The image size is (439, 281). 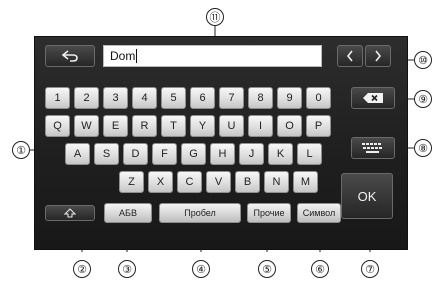 What do you see at coordinates (144, 98) in the screenshot?
I see `key-4: 4` at bounding box center [144, 98].